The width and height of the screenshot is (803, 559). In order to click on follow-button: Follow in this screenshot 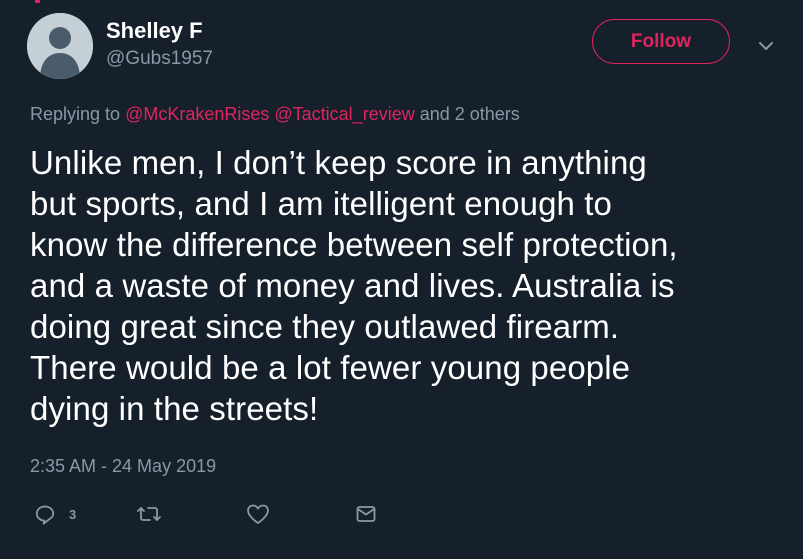, I will do `click(661, 41)`.